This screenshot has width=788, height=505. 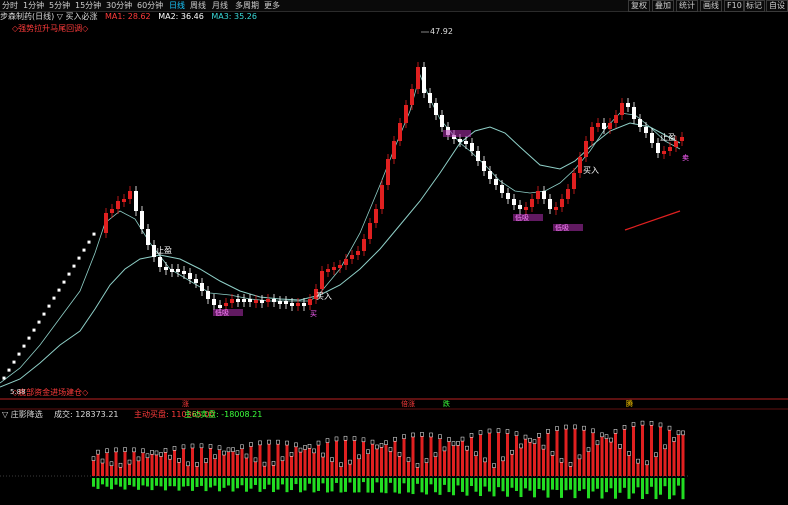 What do you see at coordinates (59, 5) in the screenshot?
I see `period-tab-5min: 5分钟` at bounding box center [59, 5].